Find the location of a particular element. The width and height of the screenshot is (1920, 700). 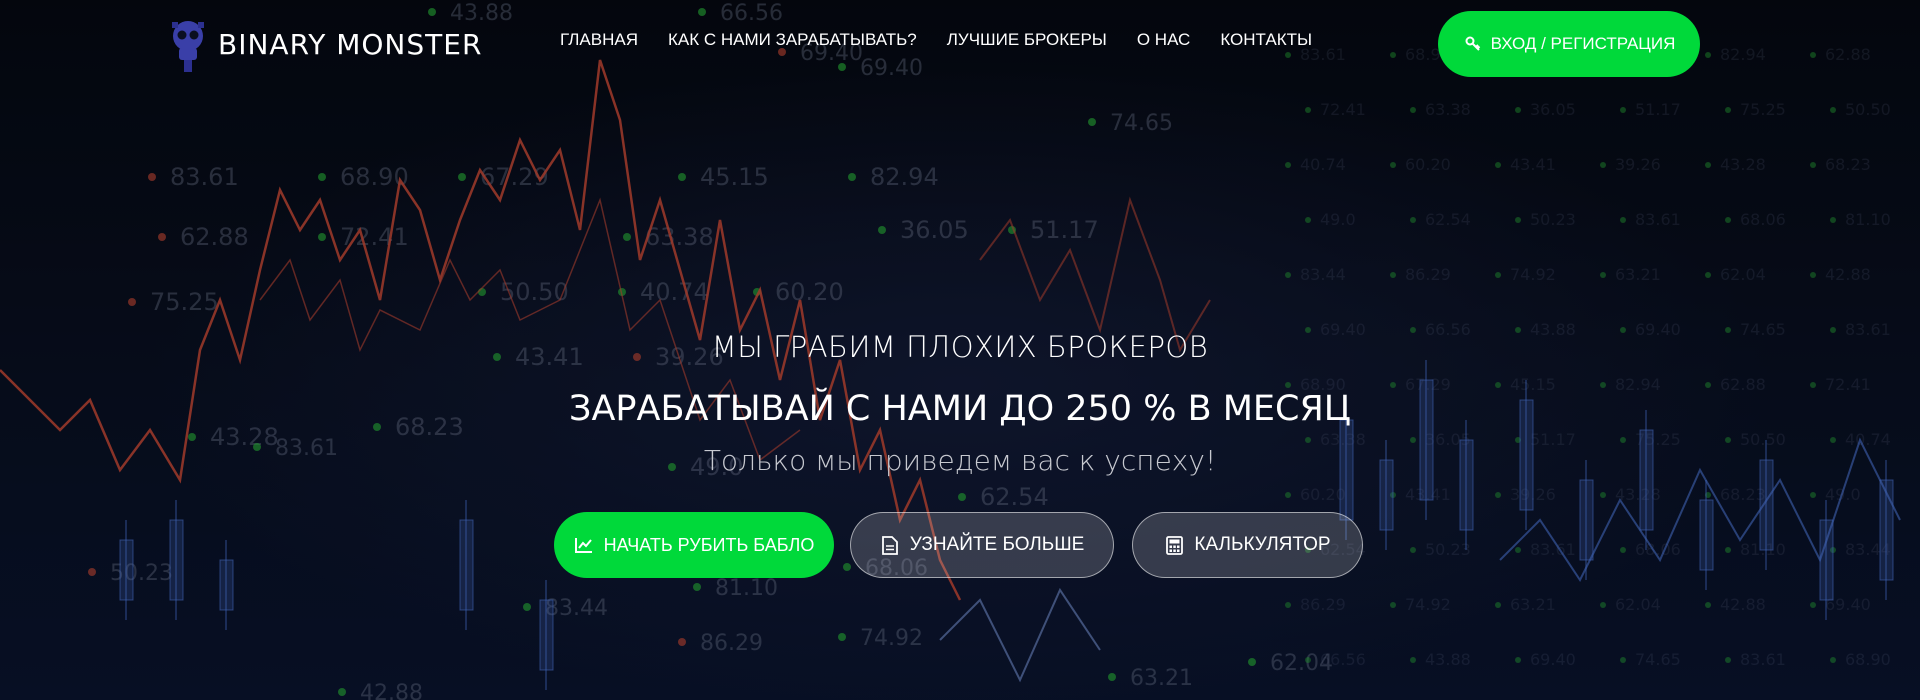

login-register-button: ВХОД / РЕГИСТРАЦИЯ is located at coordinates (1569, 44).